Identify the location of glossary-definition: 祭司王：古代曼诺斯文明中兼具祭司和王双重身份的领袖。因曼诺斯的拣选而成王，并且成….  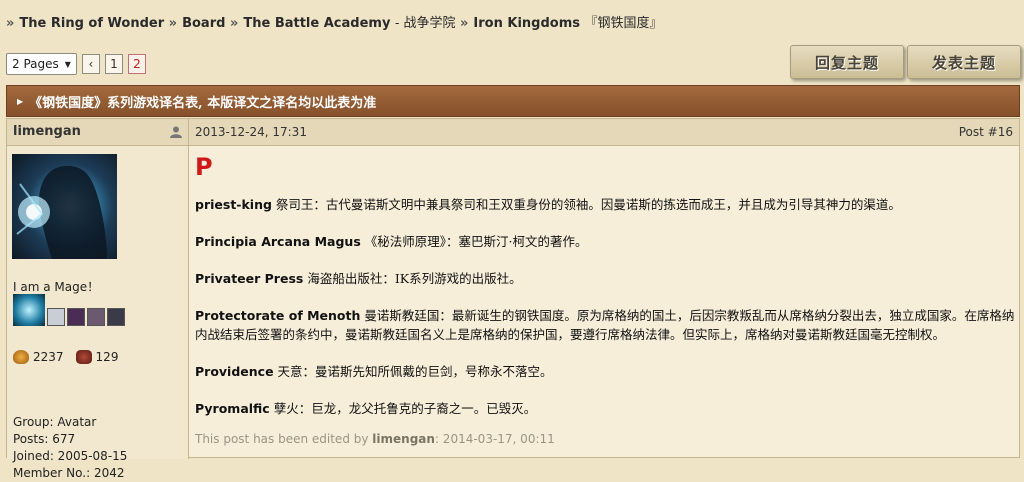
(588, 204).